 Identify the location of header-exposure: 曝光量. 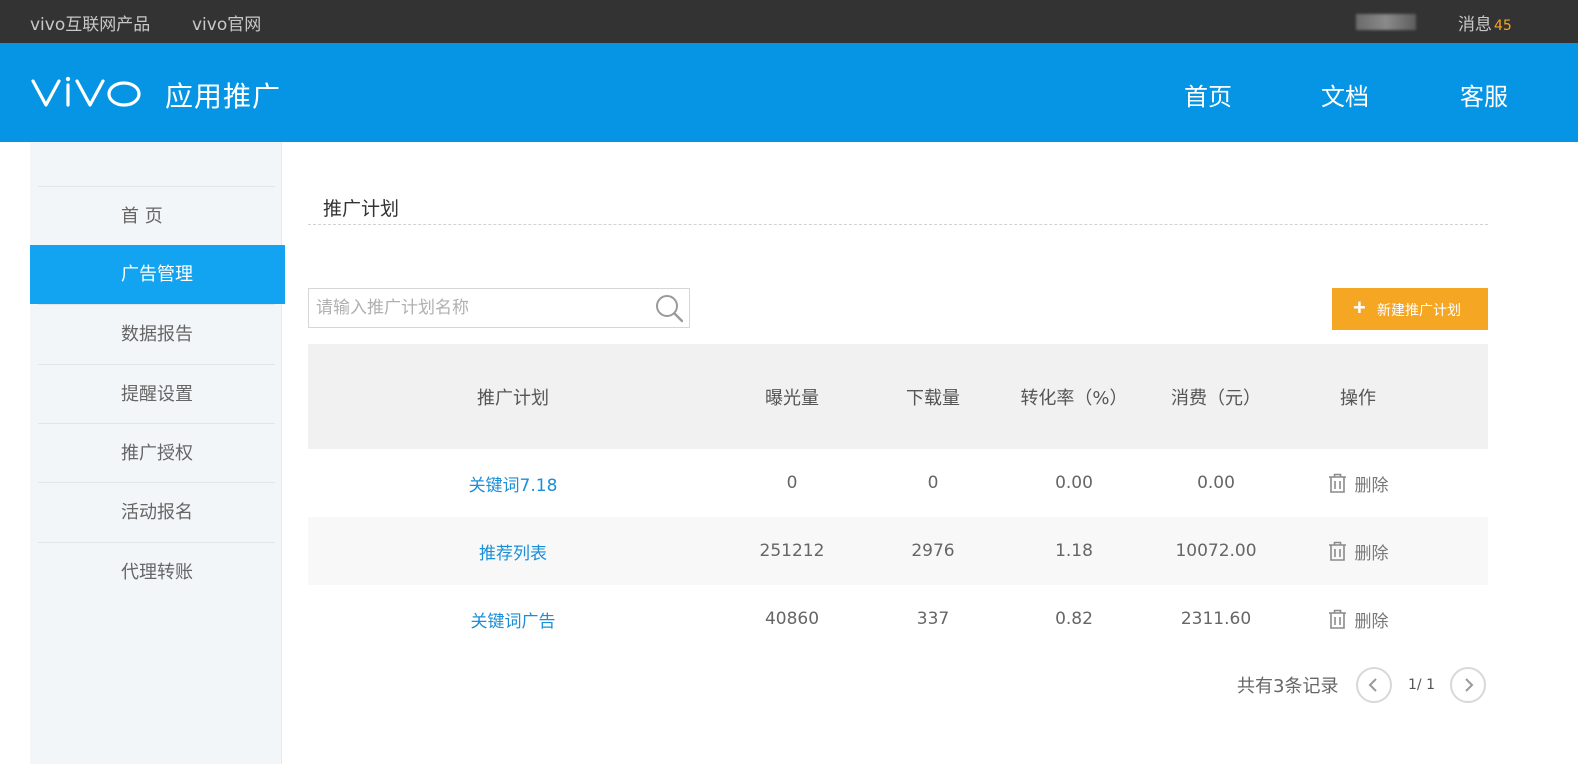
(792, 398).